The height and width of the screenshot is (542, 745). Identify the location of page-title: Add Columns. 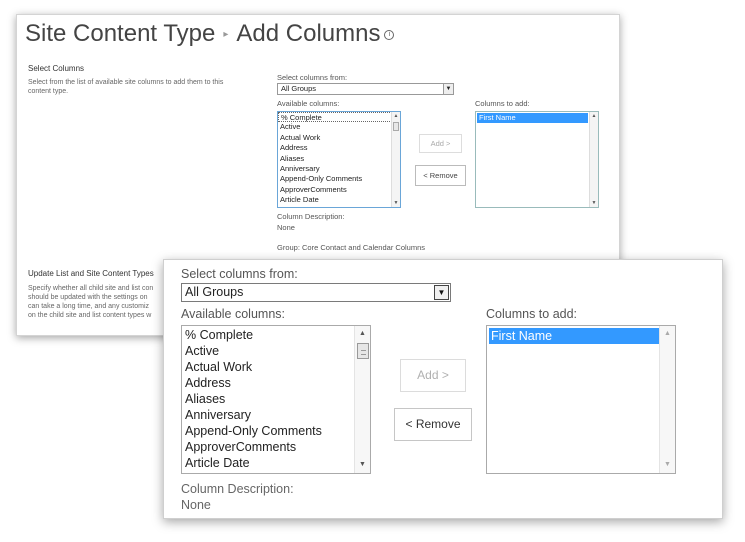
(308, 33).